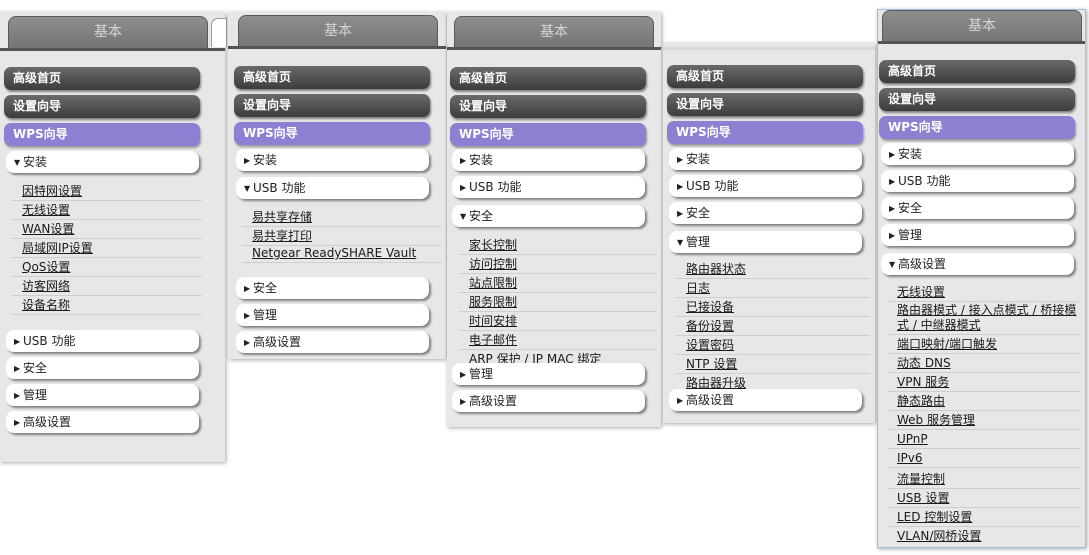 The image size is (1089, 555). Describe the element at coordinates (342, 217) in the screenshot. I see `submenu-item: 易共享存储` at that location.